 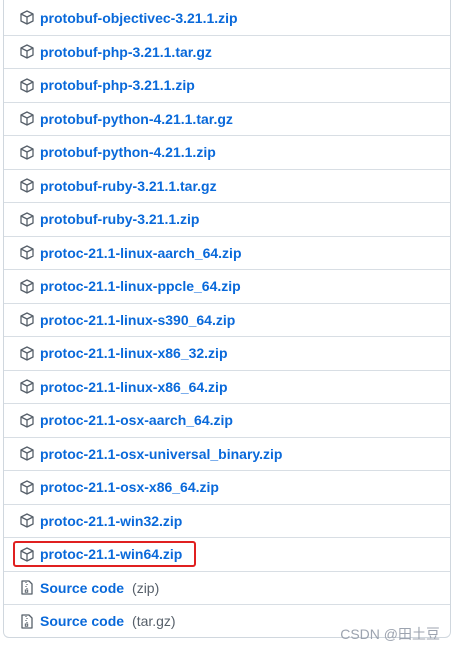 I want to click on source-code-format: (zip), so click(x=146, y=587).